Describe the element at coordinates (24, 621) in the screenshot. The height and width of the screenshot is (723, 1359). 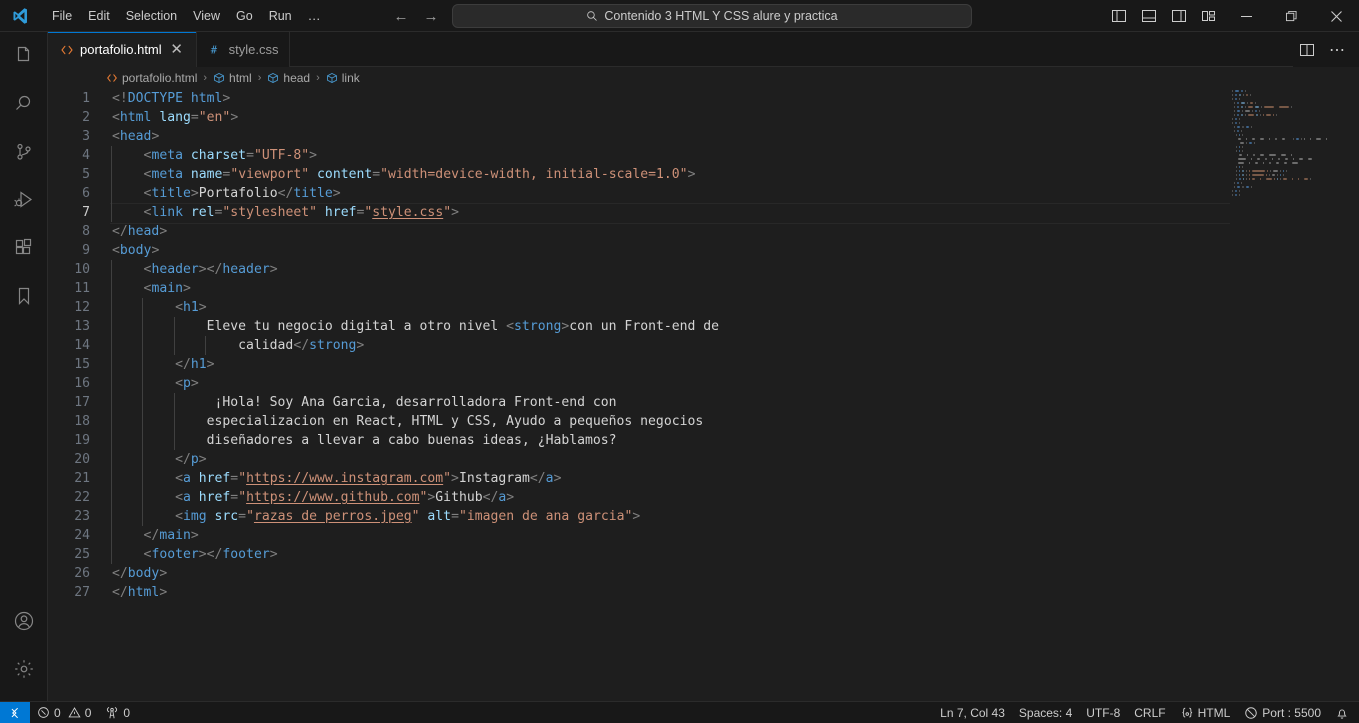
I see `accounts-icon` at that location.